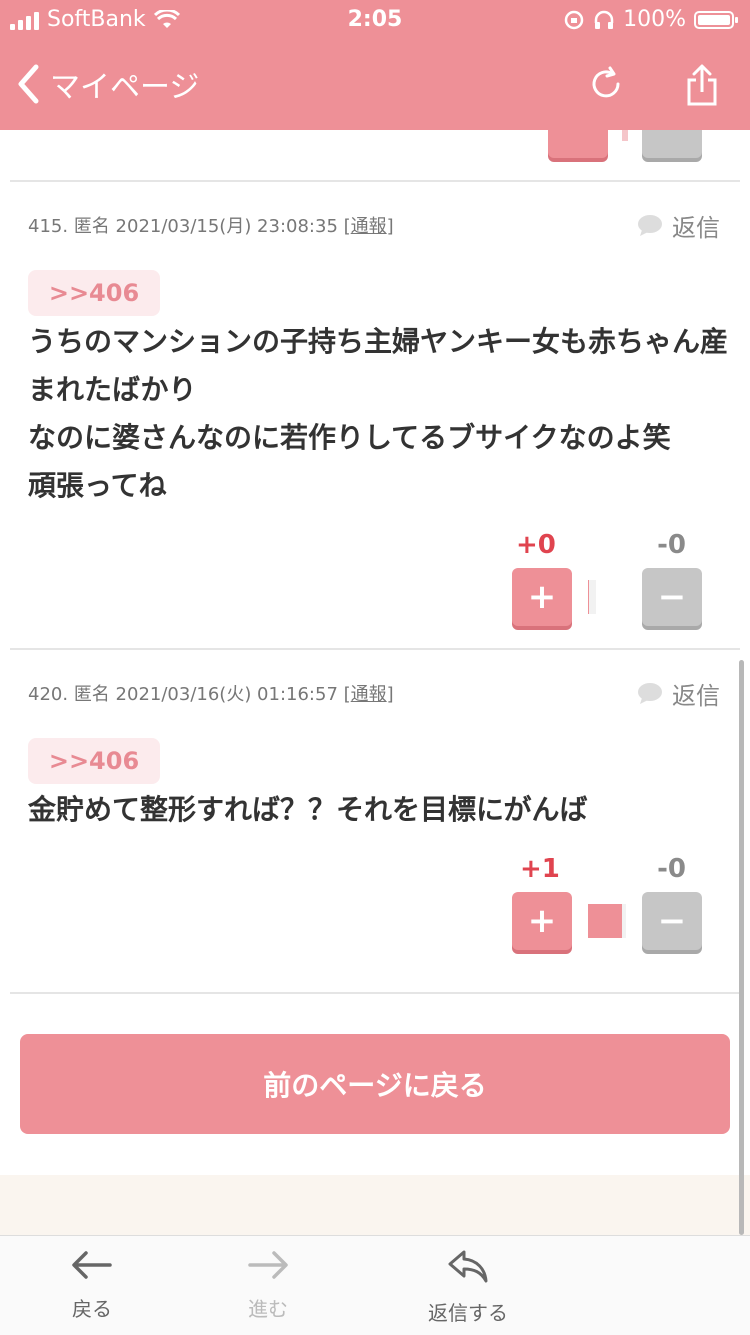 Image resolution: width=750 pixels, height=1335 pixels. Describe the element at coordinates (468, 1287) in the screenshot. I see `reply-button: 返信する` at that location.